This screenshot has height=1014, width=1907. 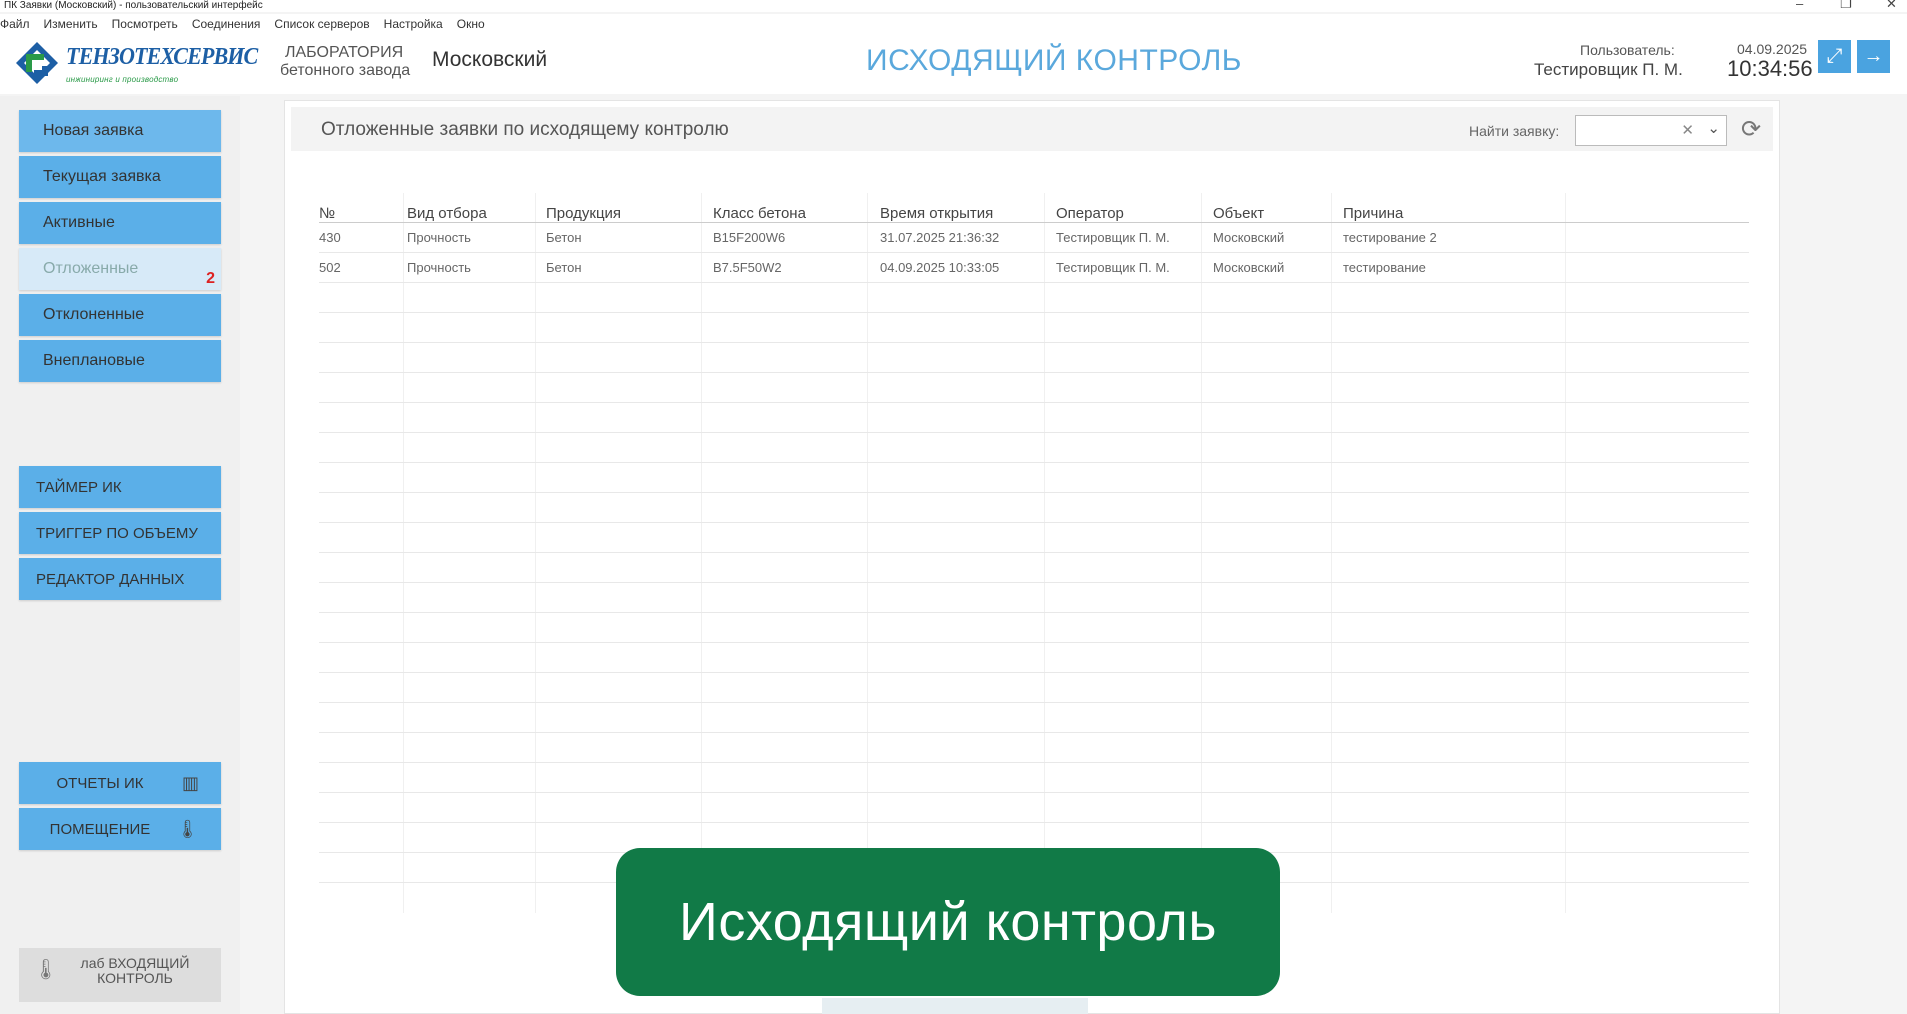 What do you see at coordinates (940, 267) in the screenshot?
I see `cell-open-time: 04.09.2025 10:33:05` at bounding box center [940, 267].